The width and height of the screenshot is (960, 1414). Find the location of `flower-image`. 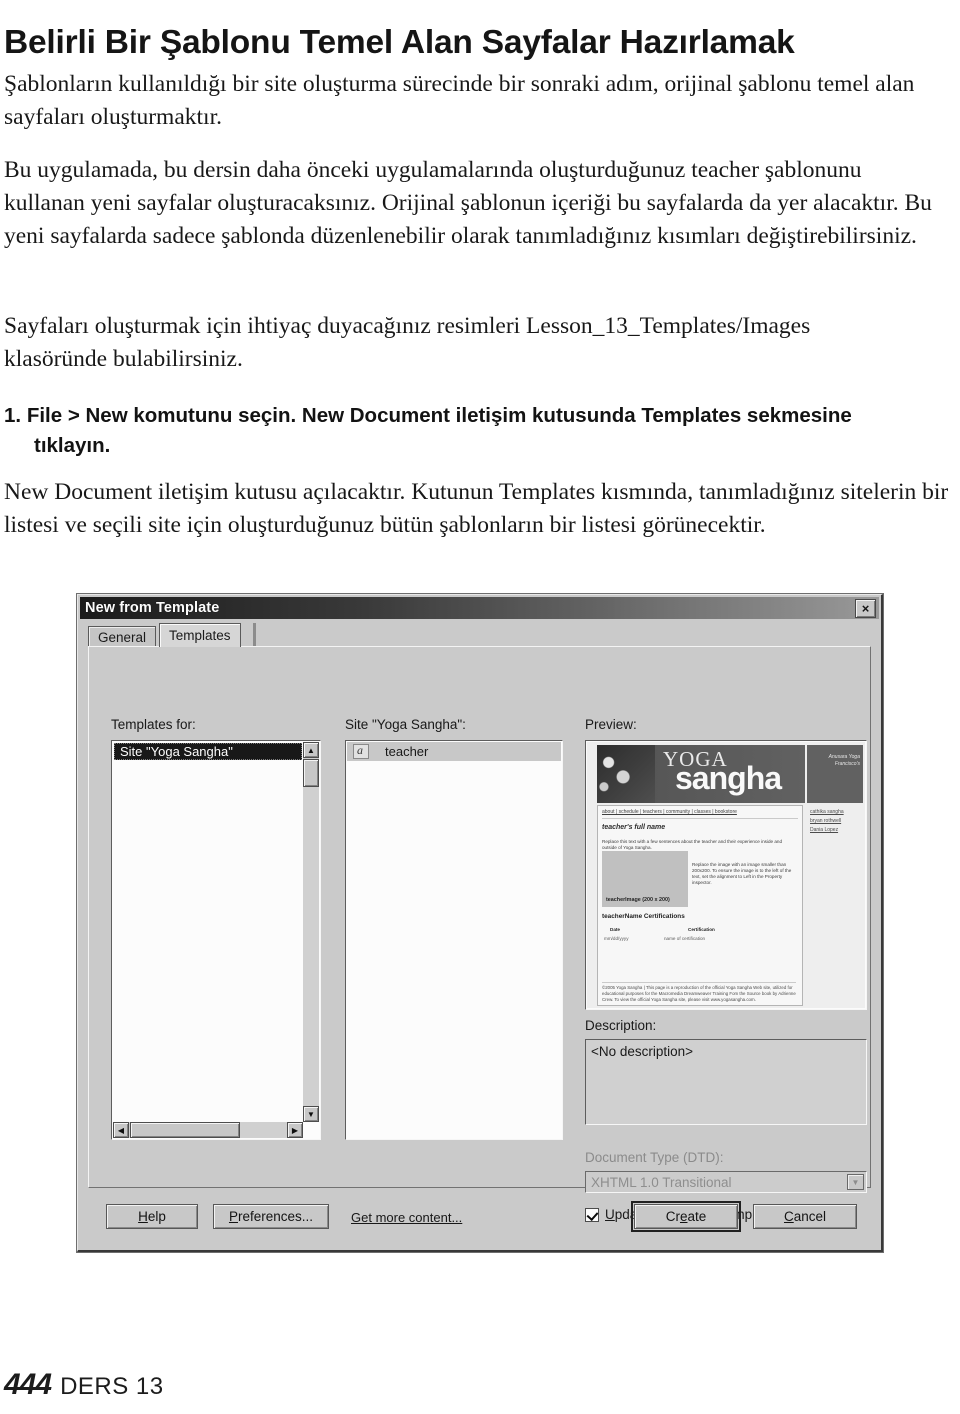

flower-image is located at coordinates (626, 774).